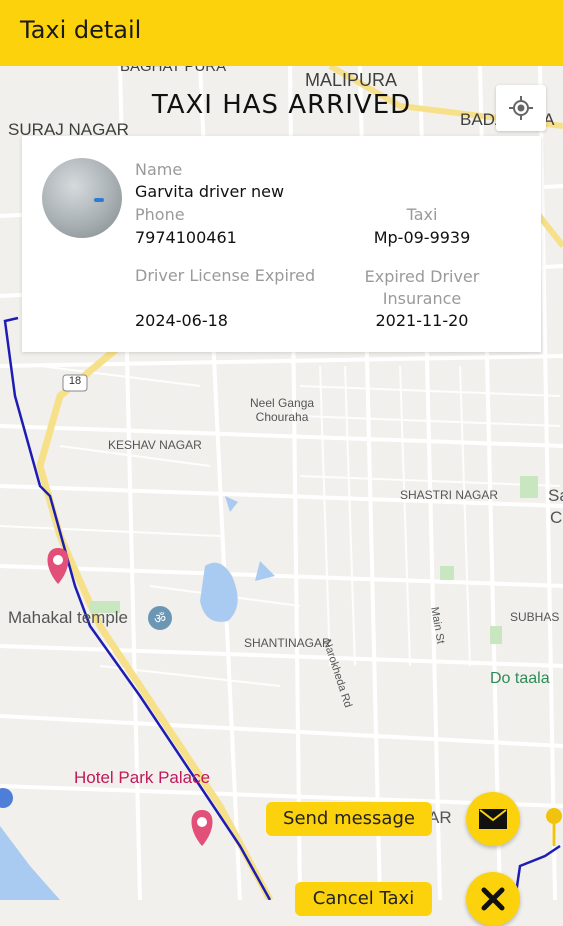 The image size is (563, 926). Describe the element at coordinates (556, 517) in the screenshot. I see `map-label-c: C` at that location.